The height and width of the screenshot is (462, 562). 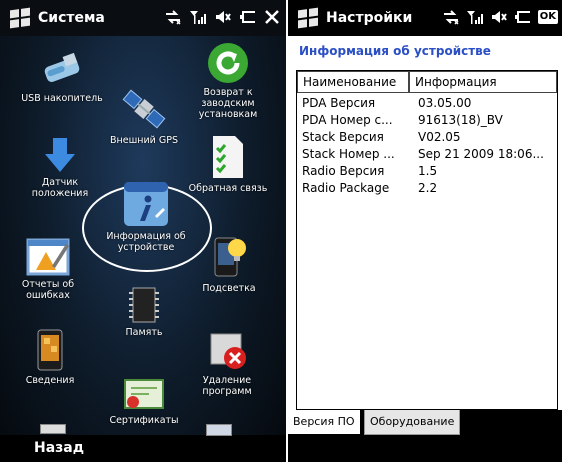 I want to click on column-header-info: Информация, so click(x=483, y=82).